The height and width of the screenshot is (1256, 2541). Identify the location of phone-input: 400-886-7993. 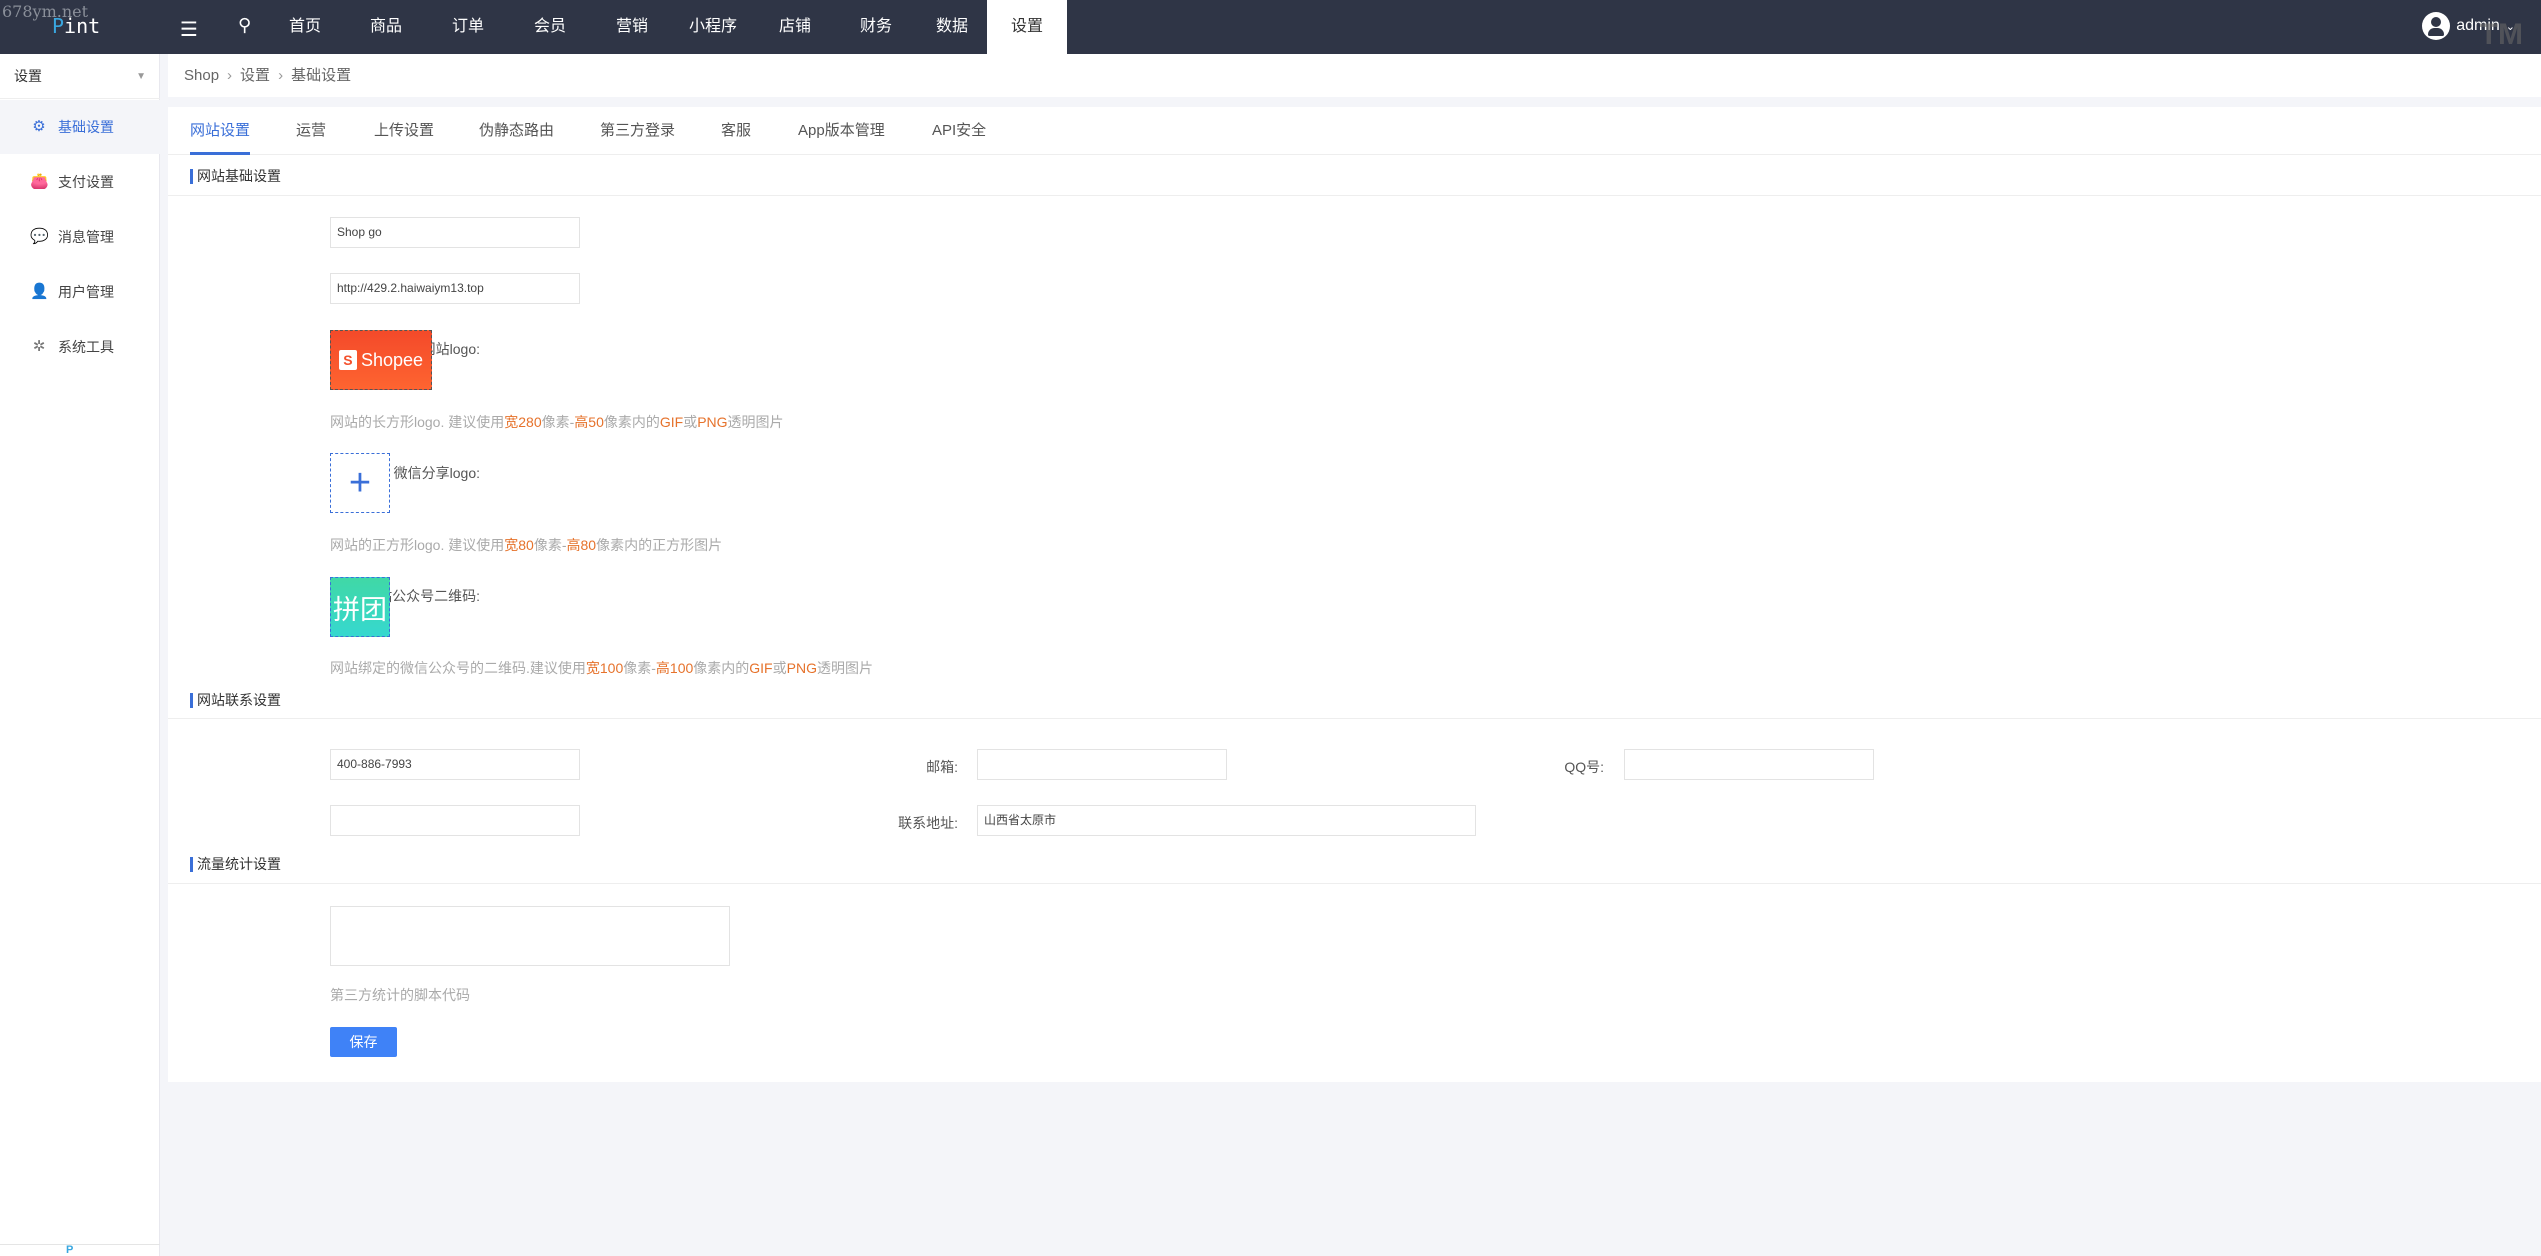
(455, 764).